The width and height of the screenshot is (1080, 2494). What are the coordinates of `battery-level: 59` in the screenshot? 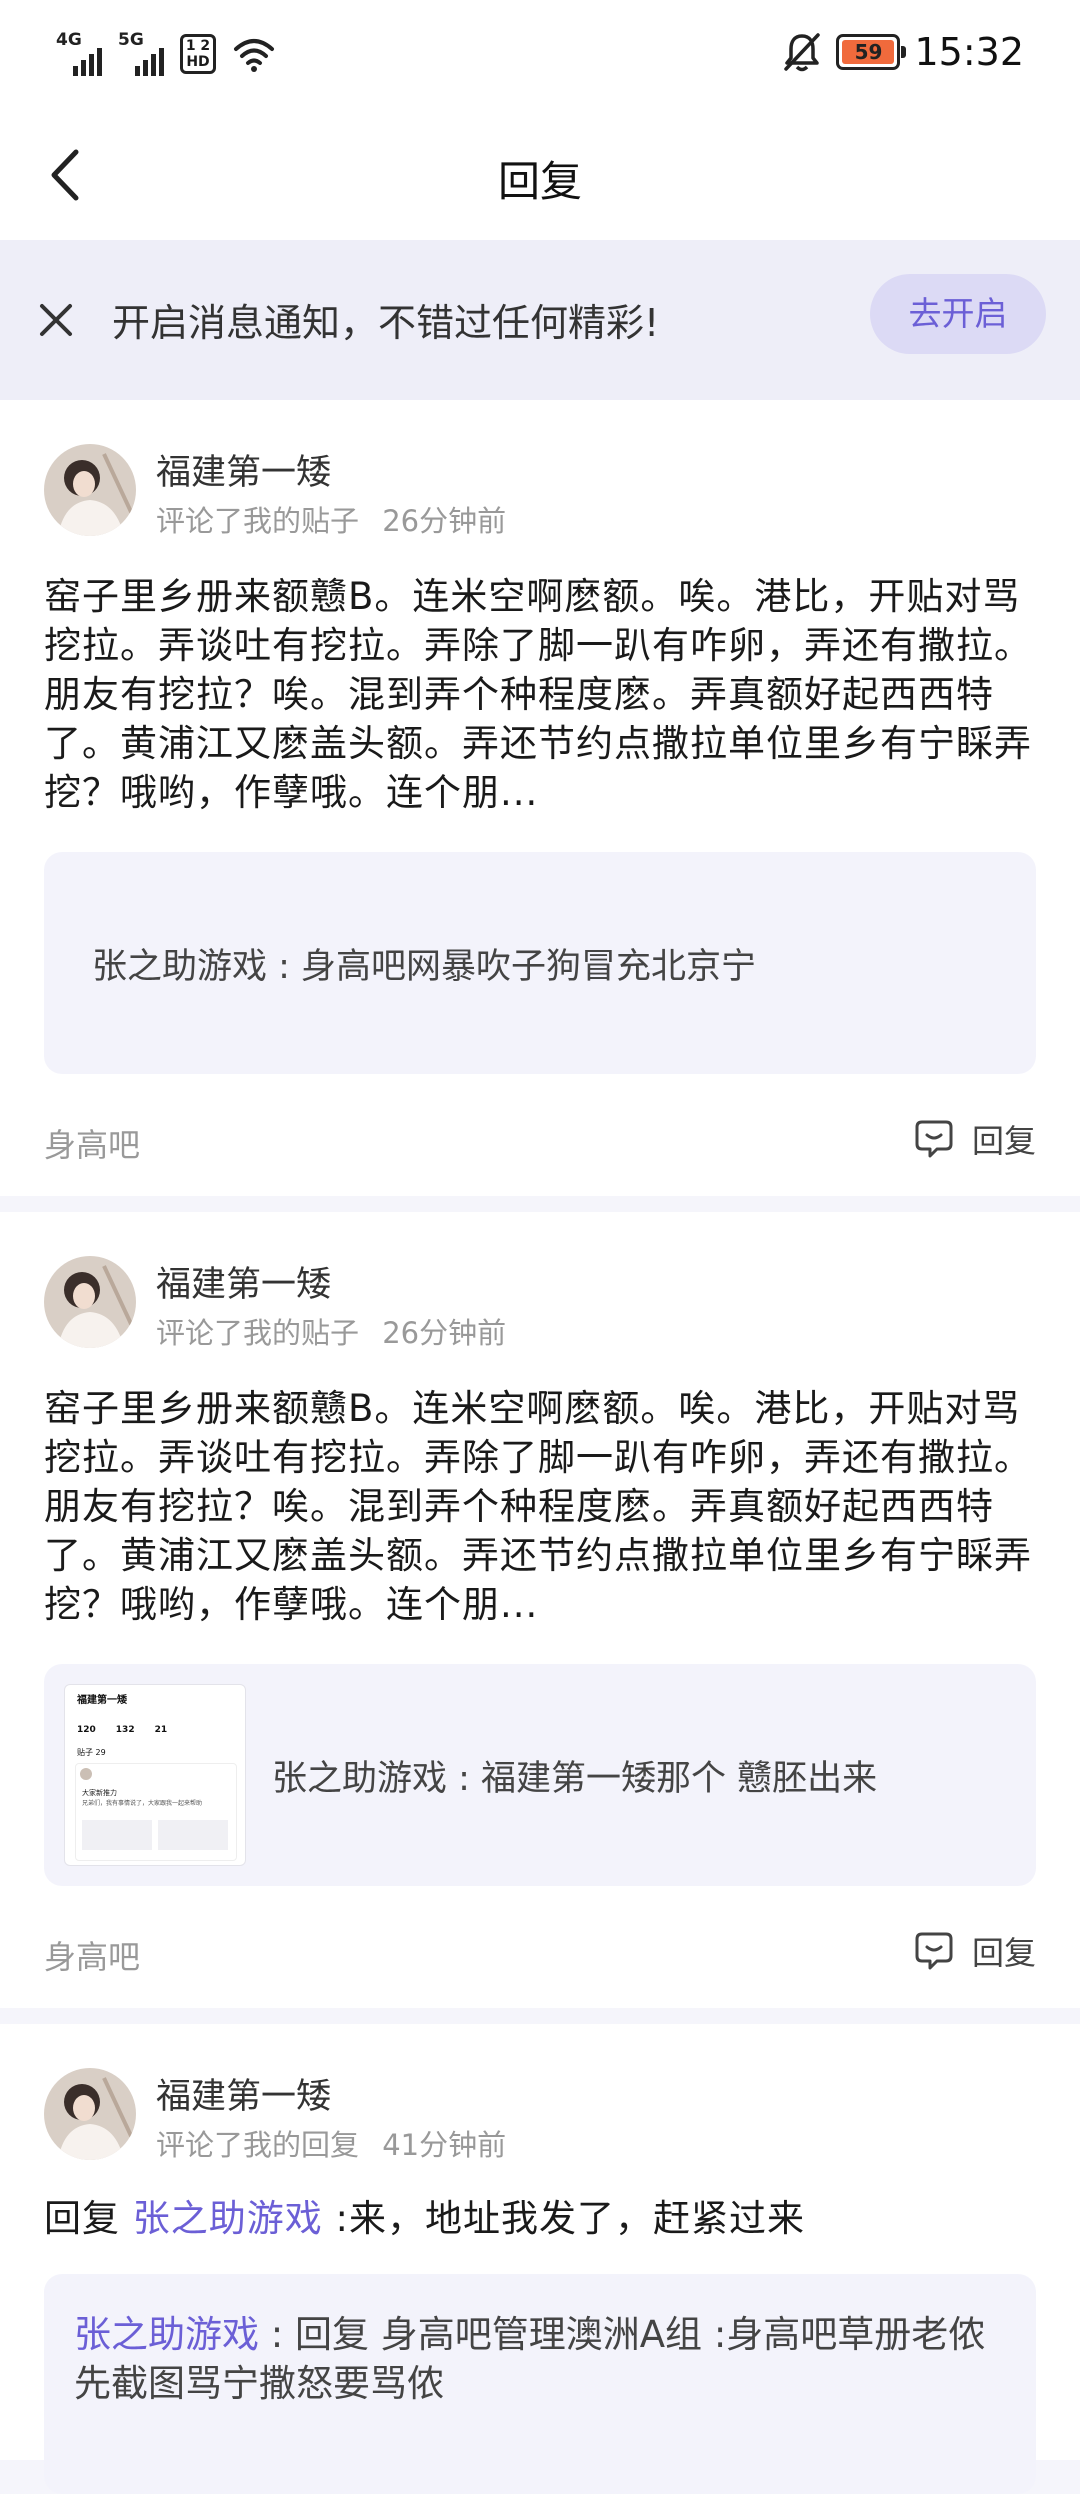 It's located at (868, 52).